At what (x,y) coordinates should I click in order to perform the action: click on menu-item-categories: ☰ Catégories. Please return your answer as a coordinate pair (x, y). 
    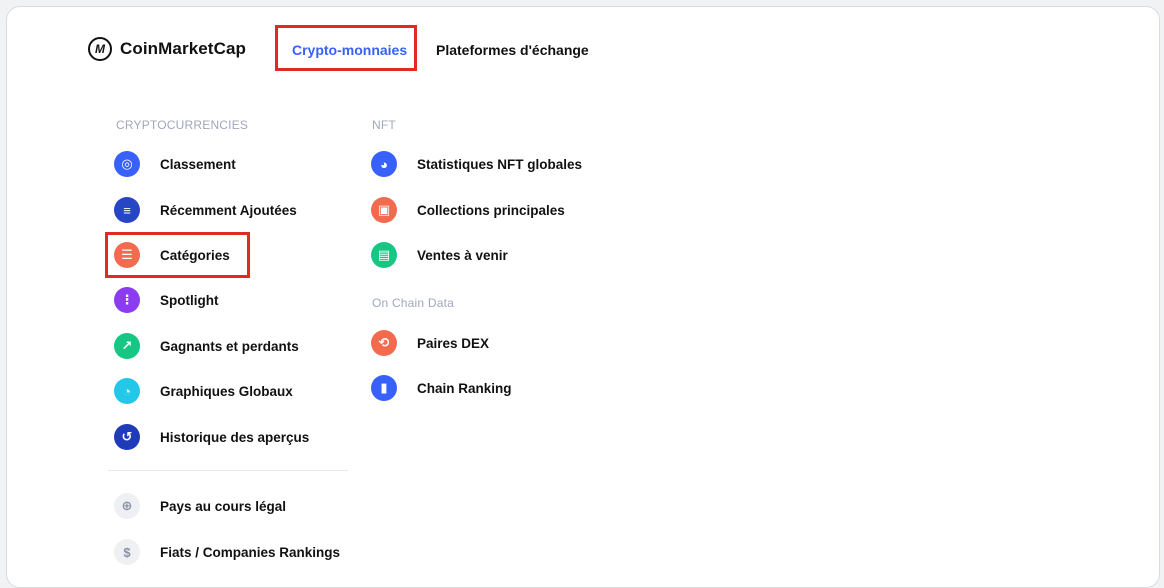
    Looking at the image, I should click on (177, 255).